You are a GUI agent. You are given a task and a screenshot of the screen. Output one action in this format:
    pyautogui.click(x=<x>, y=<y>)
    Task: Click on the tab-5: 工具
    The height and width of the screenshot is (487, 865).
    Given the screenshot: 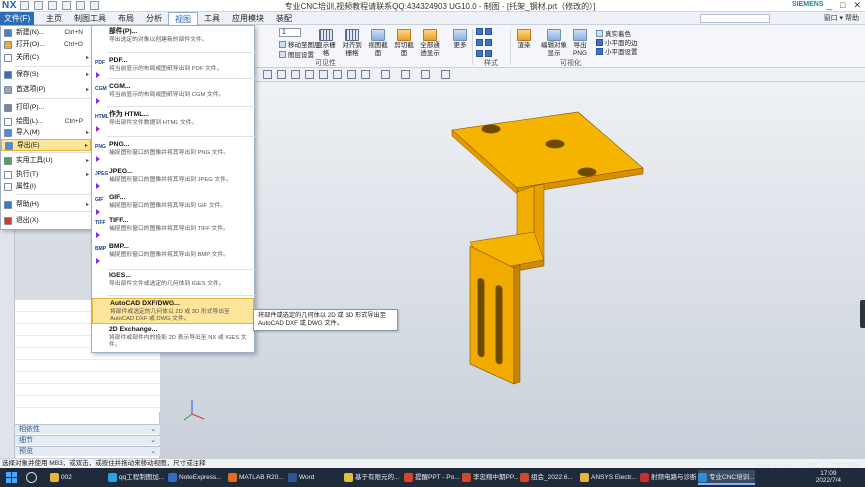 What is the action you would take?
    pyautogui.click(x=212, y=18)
    